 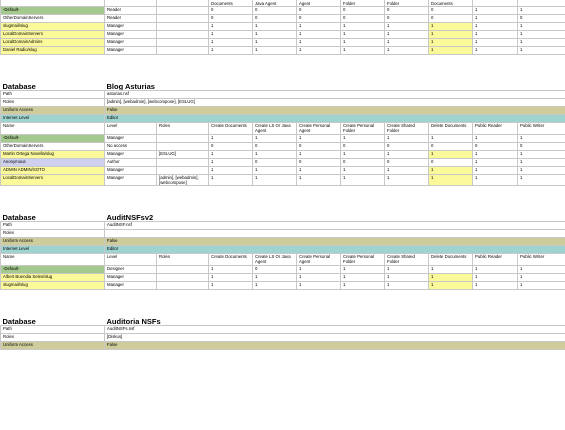 What do you see at coordinates (130, 217) in the screenshot?
I see `database-title: AuditNSFsv2` at bounding box center [130, 217].